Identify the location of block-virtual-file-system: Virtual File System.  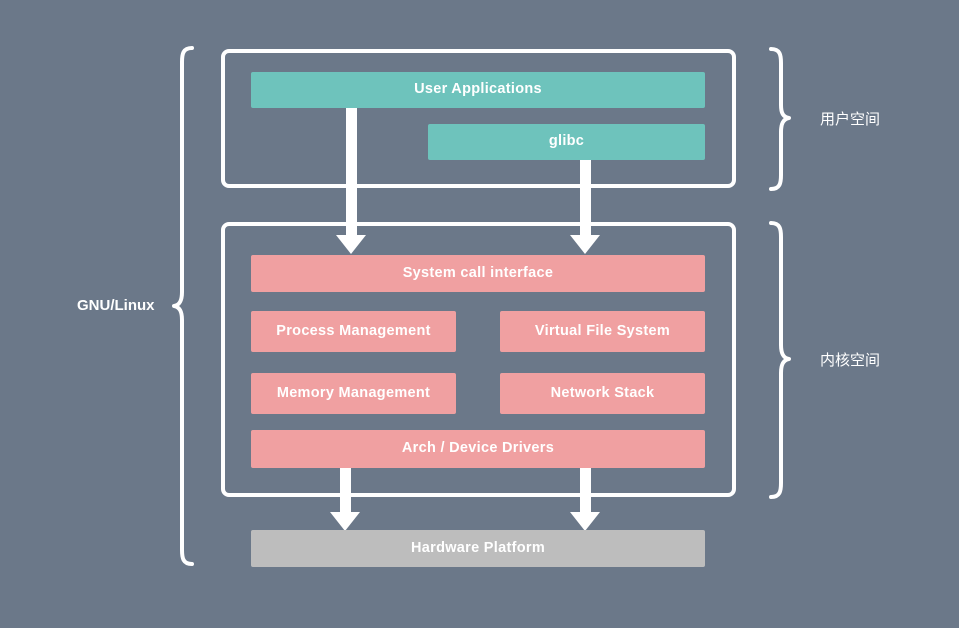
(602, 331).